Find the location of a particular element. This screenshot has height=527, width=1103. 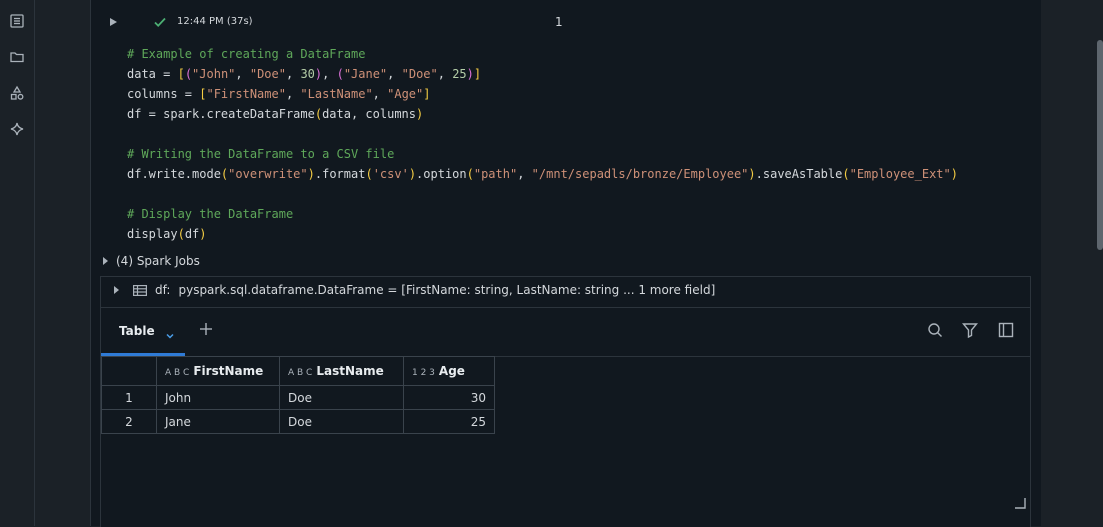

row-index-header is located at coordinates (129, 371).